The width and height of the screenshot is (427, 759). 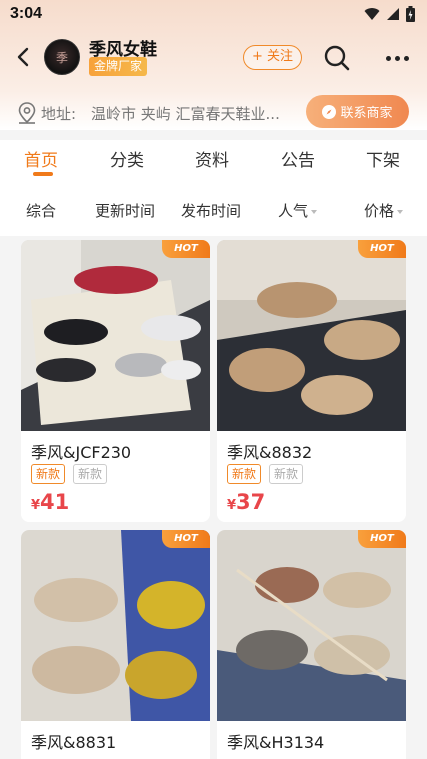 I want to click on product-card: HOT 季风&H3134, so click(x=311, y=644).